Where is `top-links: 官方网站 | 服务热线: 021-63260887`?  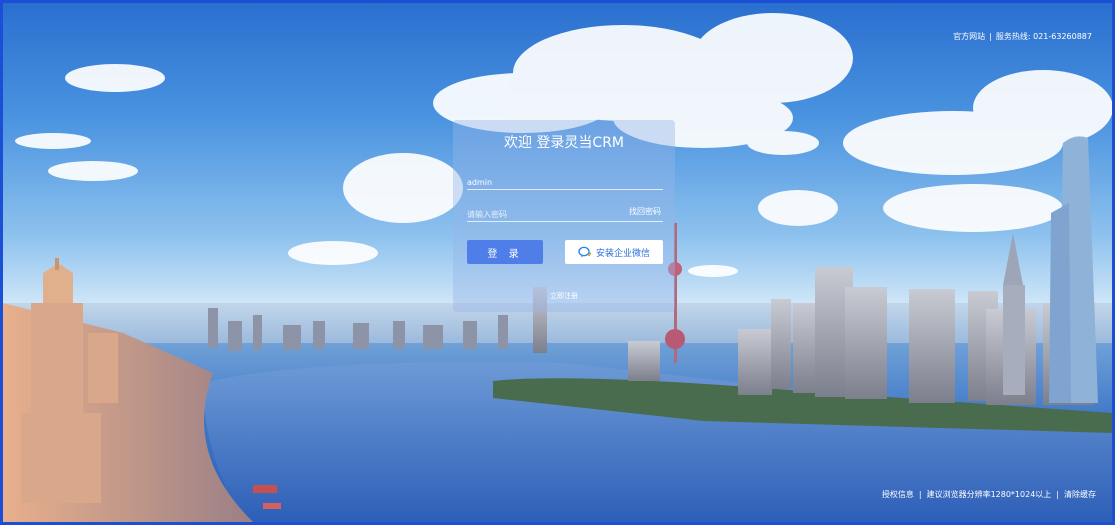 top-links: 官方网站 | 服务热线: 021-63260887 is located at coordinates (1022, 36).